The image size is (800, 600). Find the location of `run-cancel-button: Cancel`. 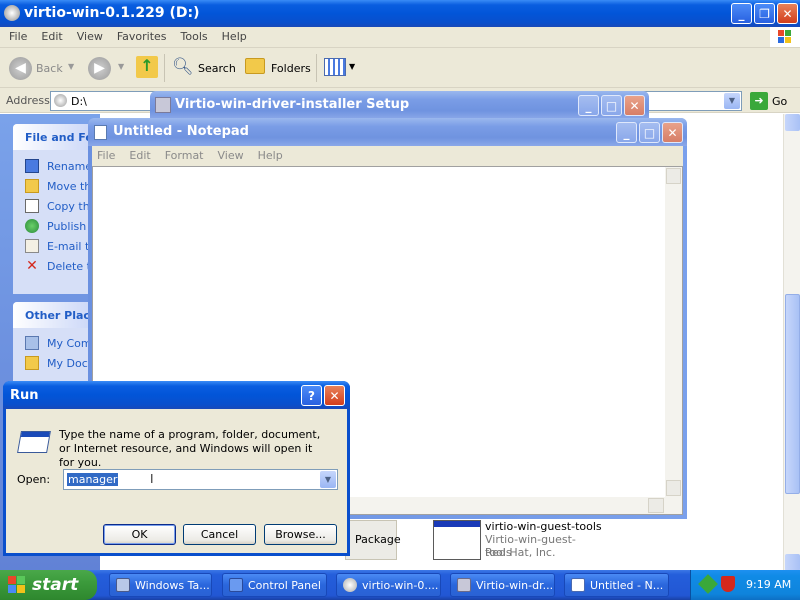

run-cancel-button: Cancel is located at coordinates (219, 534).